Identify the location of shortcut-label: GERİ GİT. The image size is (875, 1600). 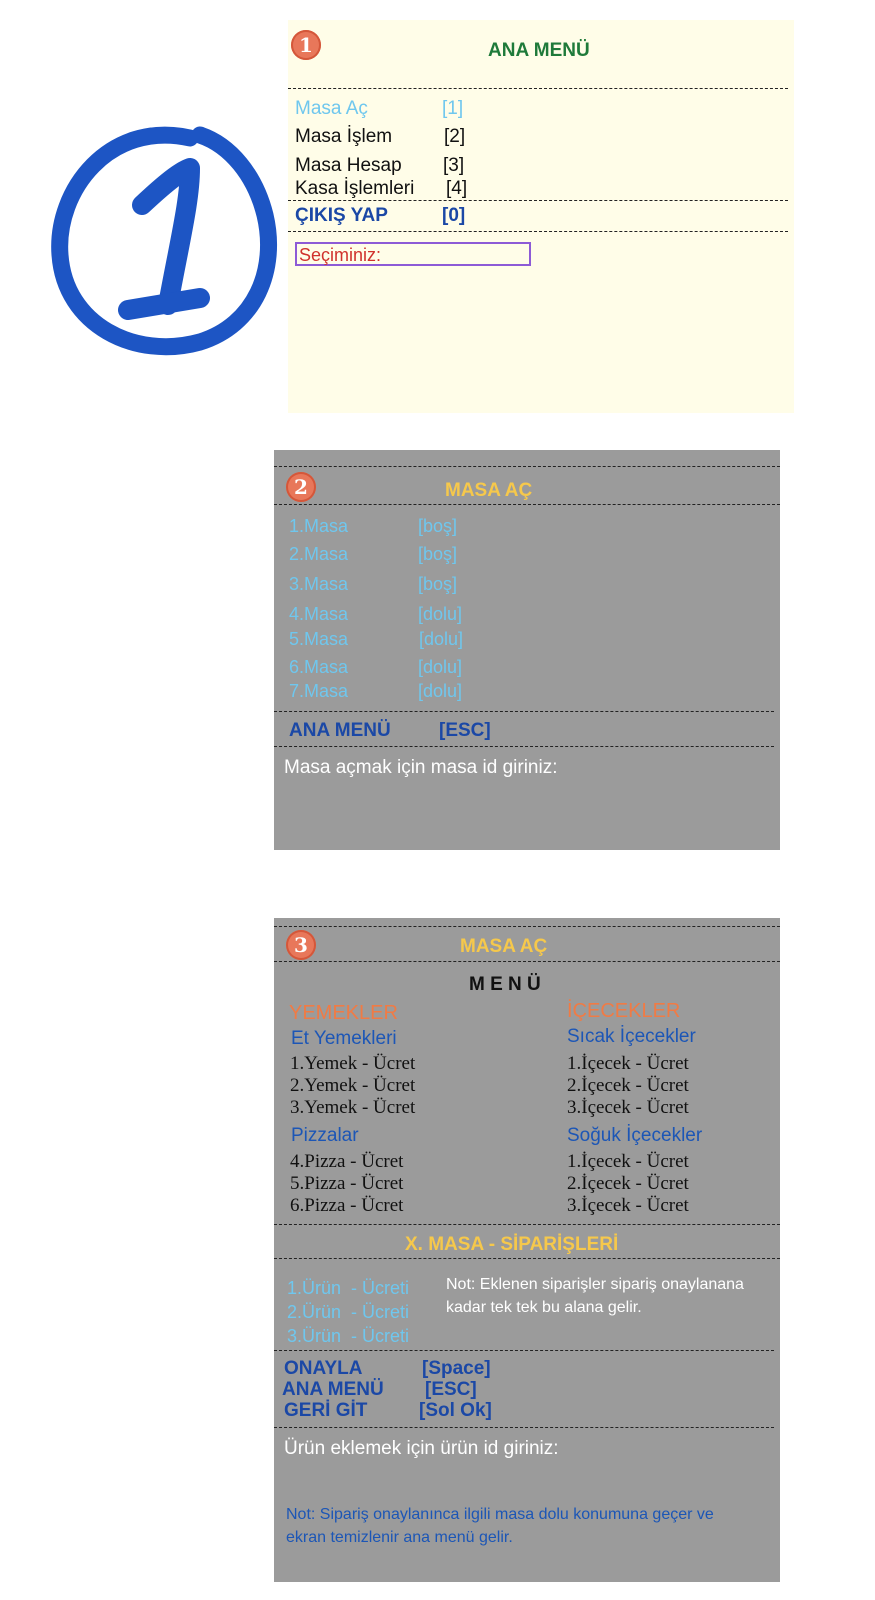
(326, 1410).